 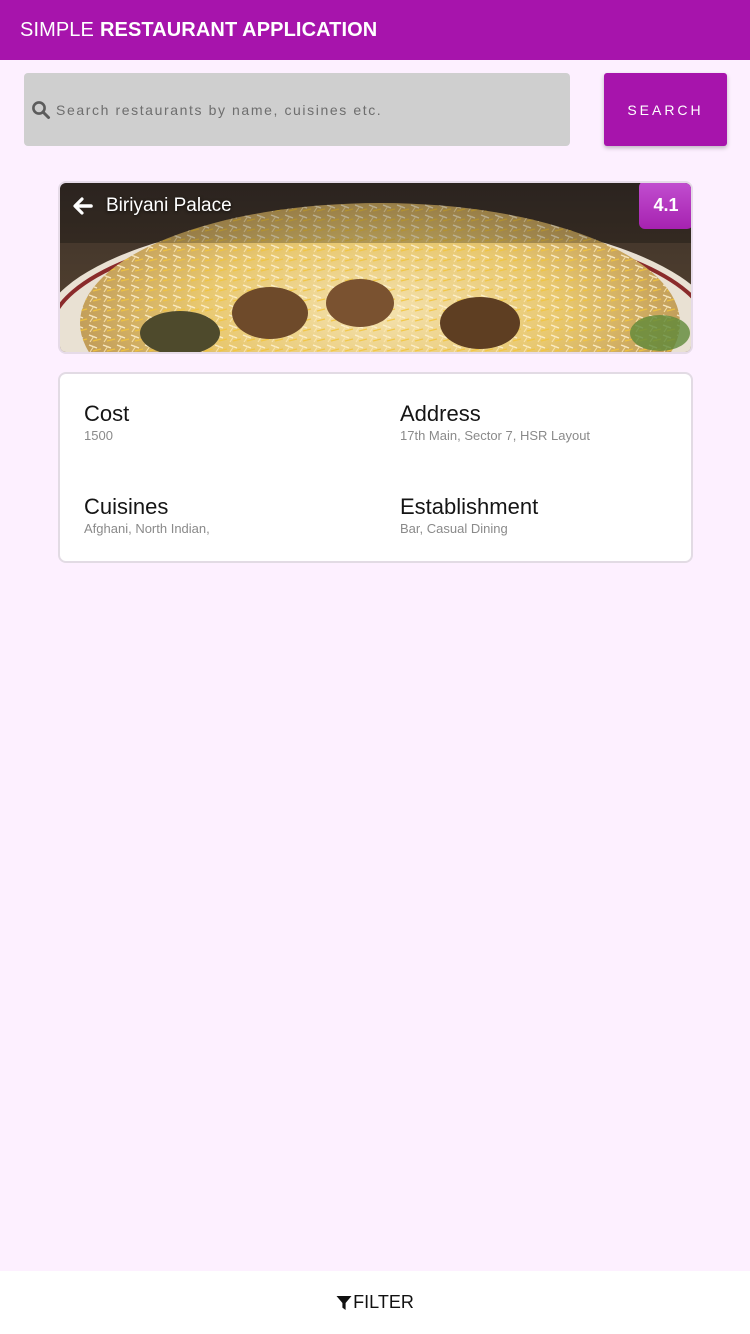 What do you see at coordinates (126, 506) in the screenshot?
I see `cuisines-label: Cuisines` at bounding box center [126, 506].